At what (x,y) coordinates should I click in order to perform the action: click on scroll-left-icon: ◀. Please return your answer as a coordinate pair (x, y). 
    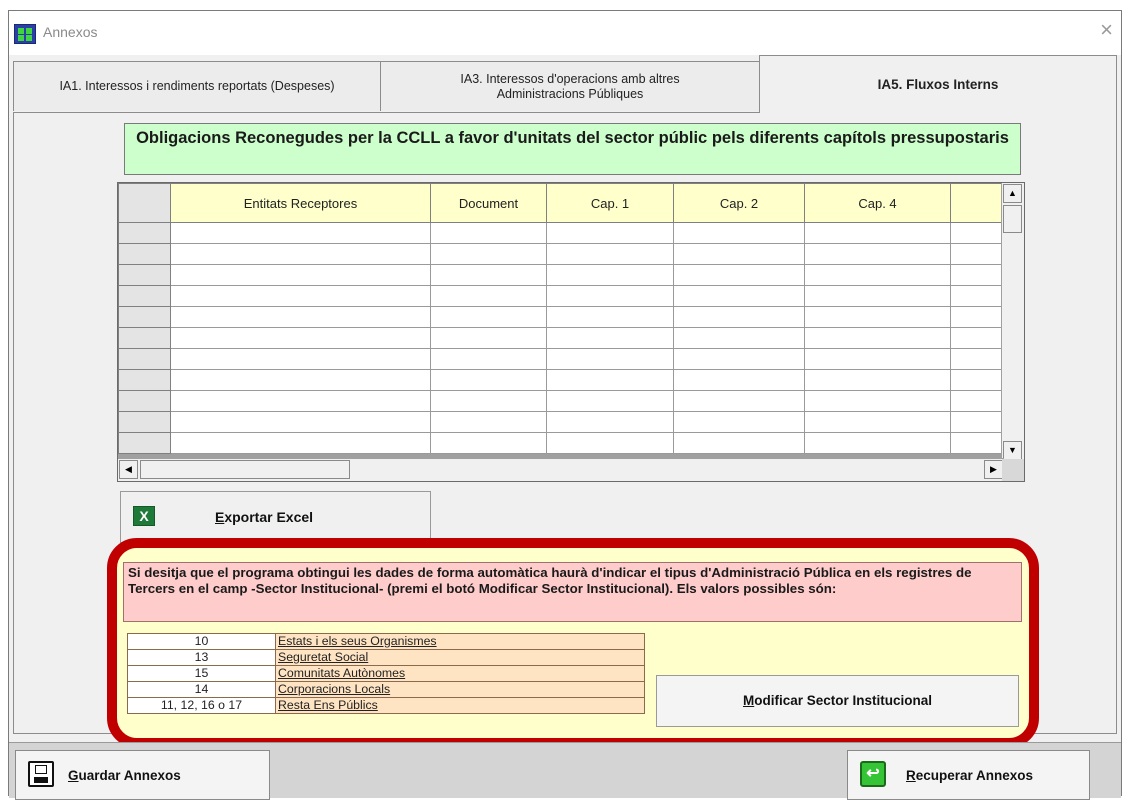
    Looking at the image, I should click on (128, 469).